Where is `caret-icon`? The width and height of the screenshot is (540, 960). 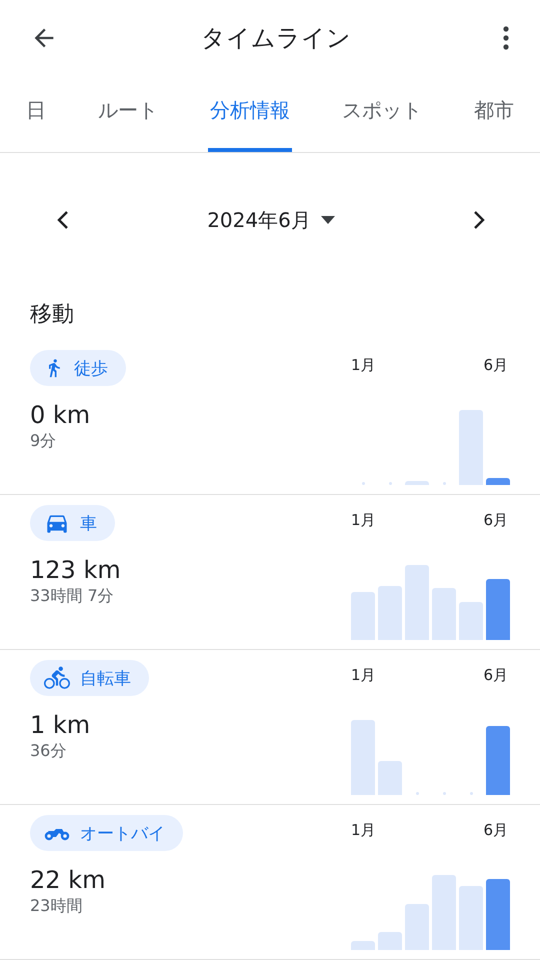
caret-icon is located at coordinates (327, 220).